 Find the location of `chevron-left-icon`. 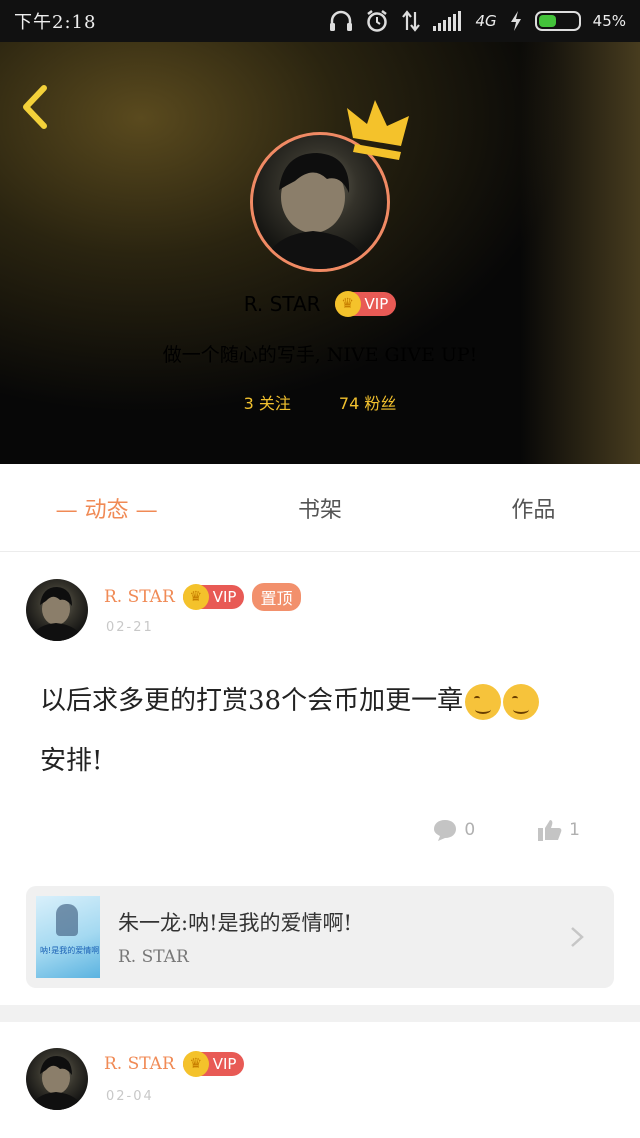

chevron-left-icon is located at coordinates (35, 107).